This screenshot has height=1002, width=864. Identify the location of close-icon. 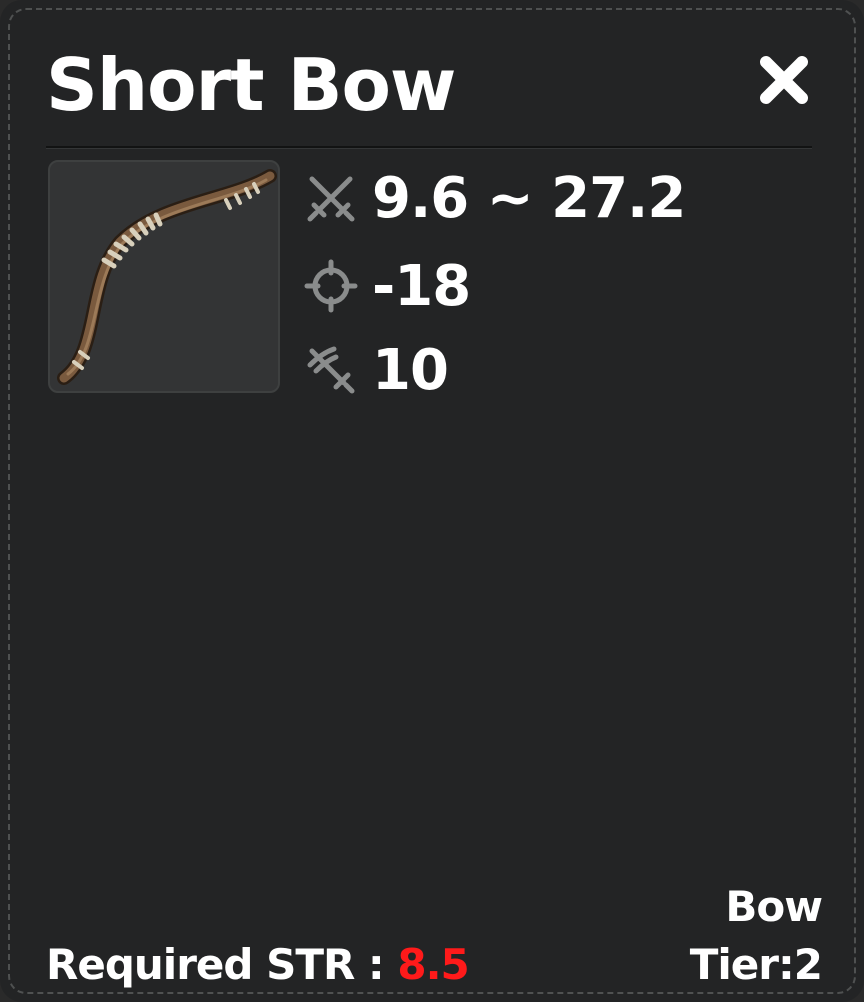
(784, 80).